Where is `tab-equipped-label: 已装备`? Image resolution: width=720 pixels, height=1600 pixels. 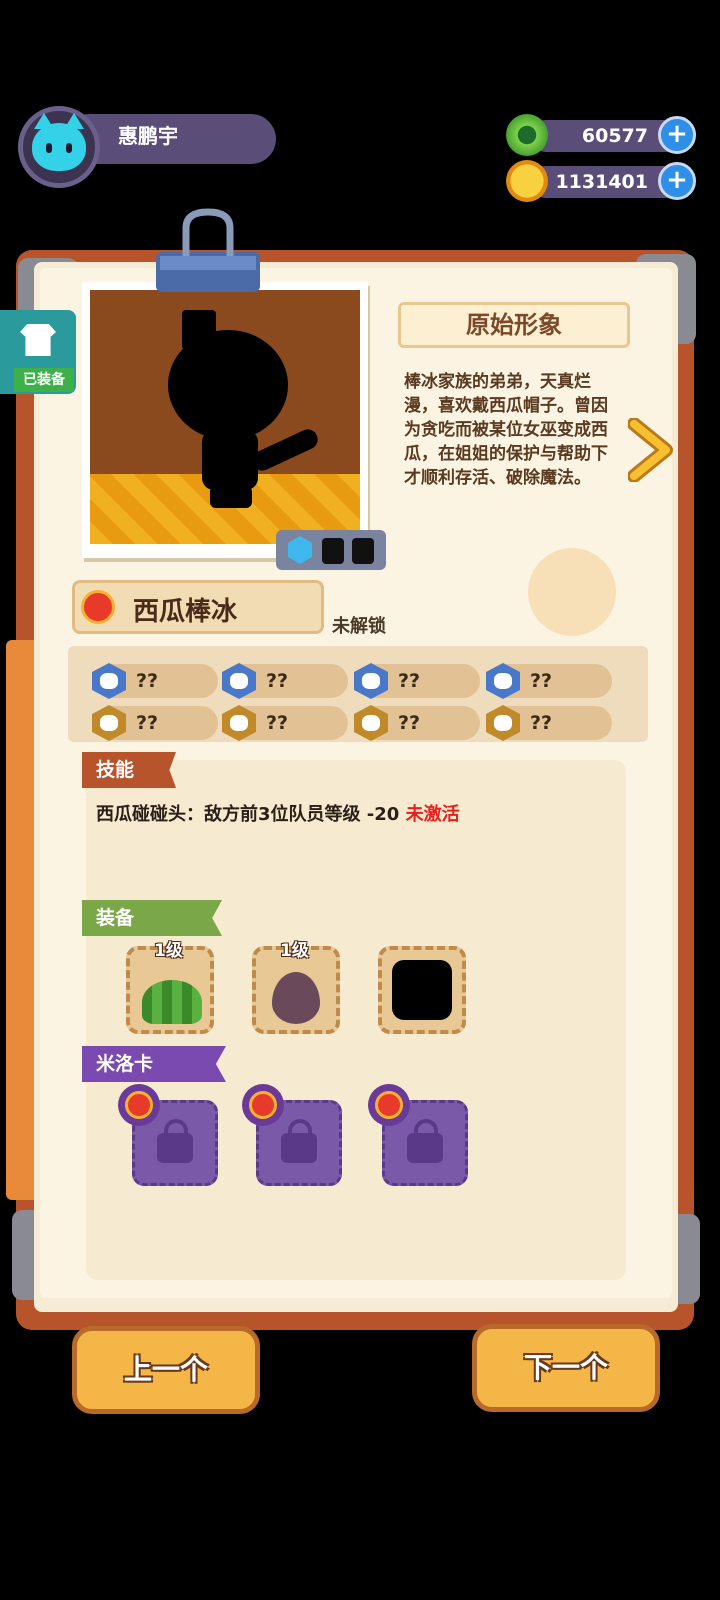
tab-equipped-label: 已装备 is located at coordinates (44, 380).